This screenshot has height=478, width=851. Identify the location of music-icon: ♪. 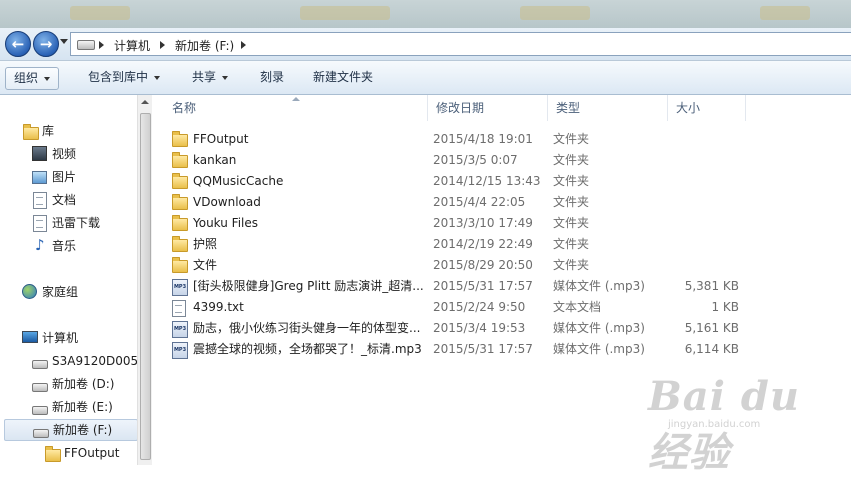
(40, 245).